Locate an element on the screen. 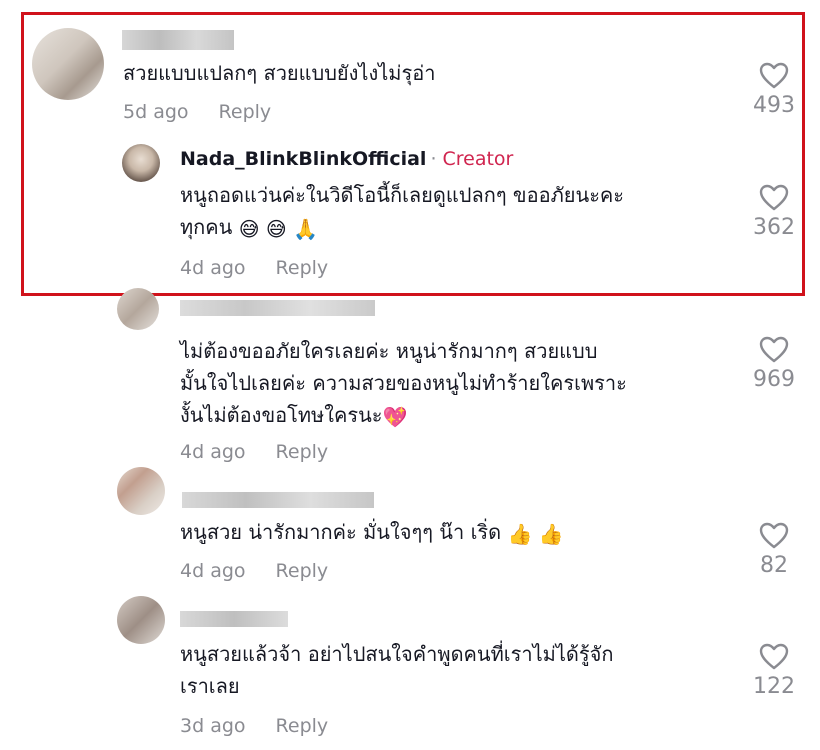  comment-text: สวยแบบแปลกๆ สวยแบบยังไงไม่รุอ่า is located at coordinates (279, 73).